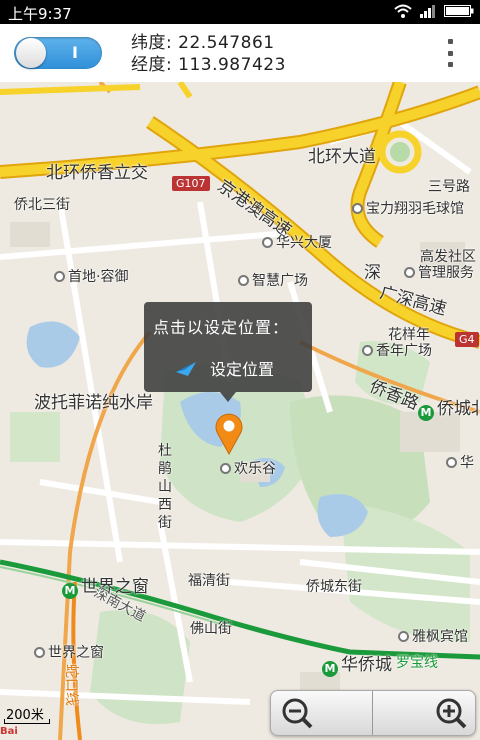  Describe the element at coordinates (242, 369) in the screenshot. I see `set-location-label: 设定位置` at that location.